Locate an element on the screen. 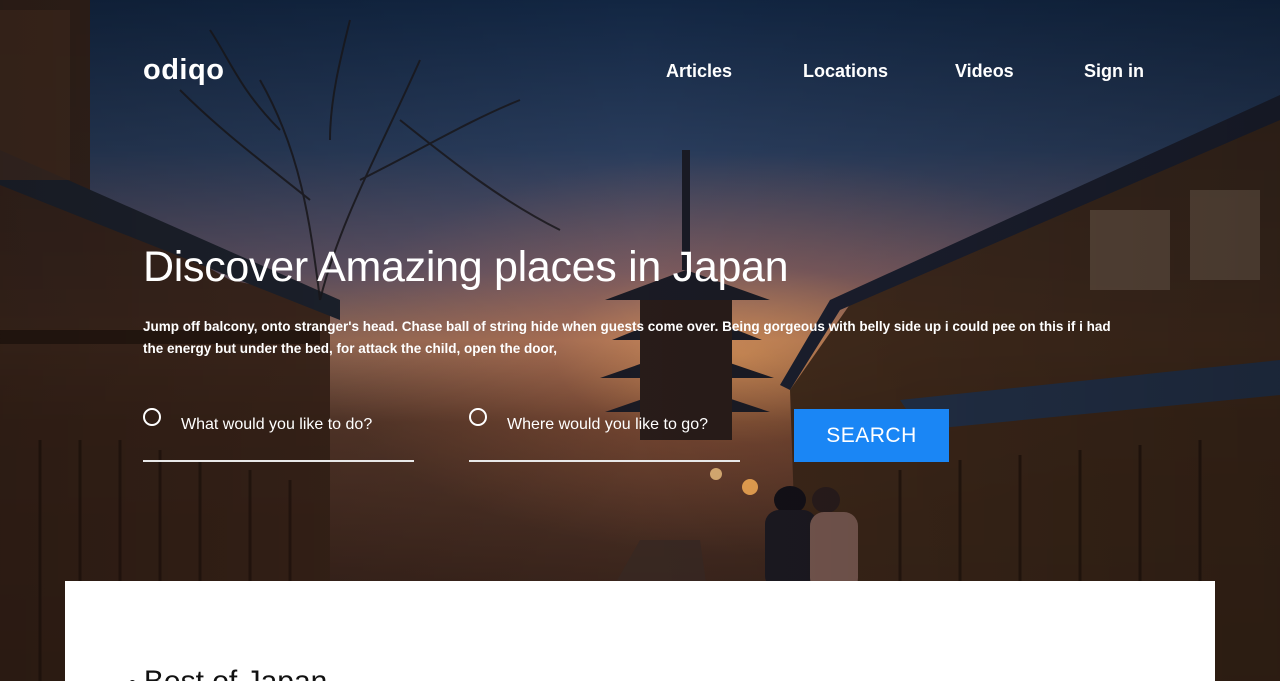 This screenshot has width=1280, height=681. nav-articles-link: Articles is located at coordinates (699, 71).